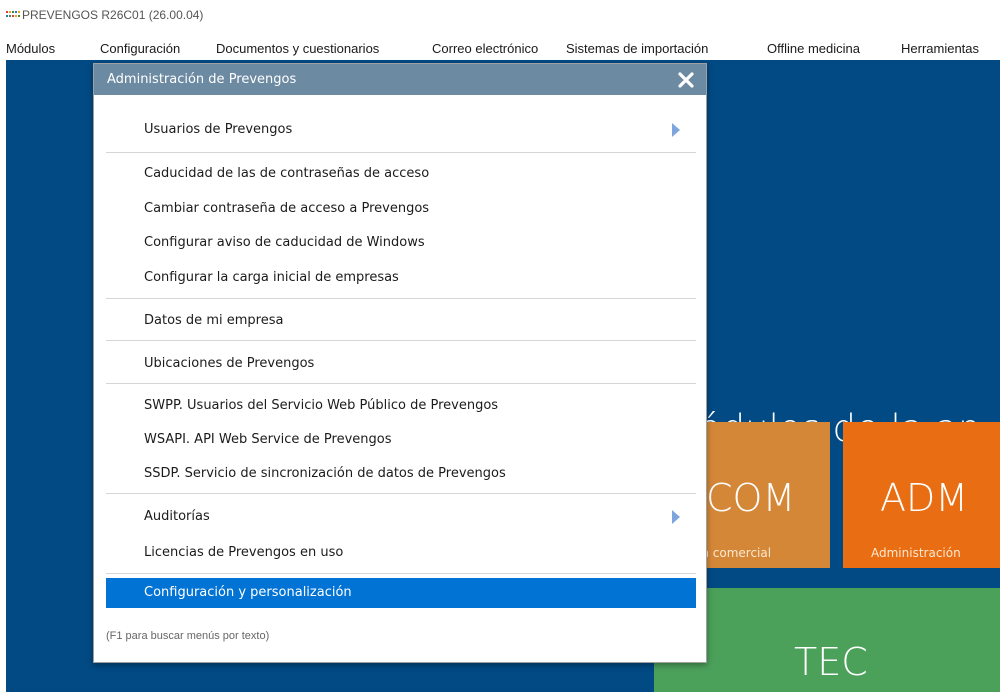 The image size is (1000, 692). What do you see at coordinates (202, 79) in the screenshot?
I see `dialog-title: Administración de Prevengos` at bounding box center [202, 79].